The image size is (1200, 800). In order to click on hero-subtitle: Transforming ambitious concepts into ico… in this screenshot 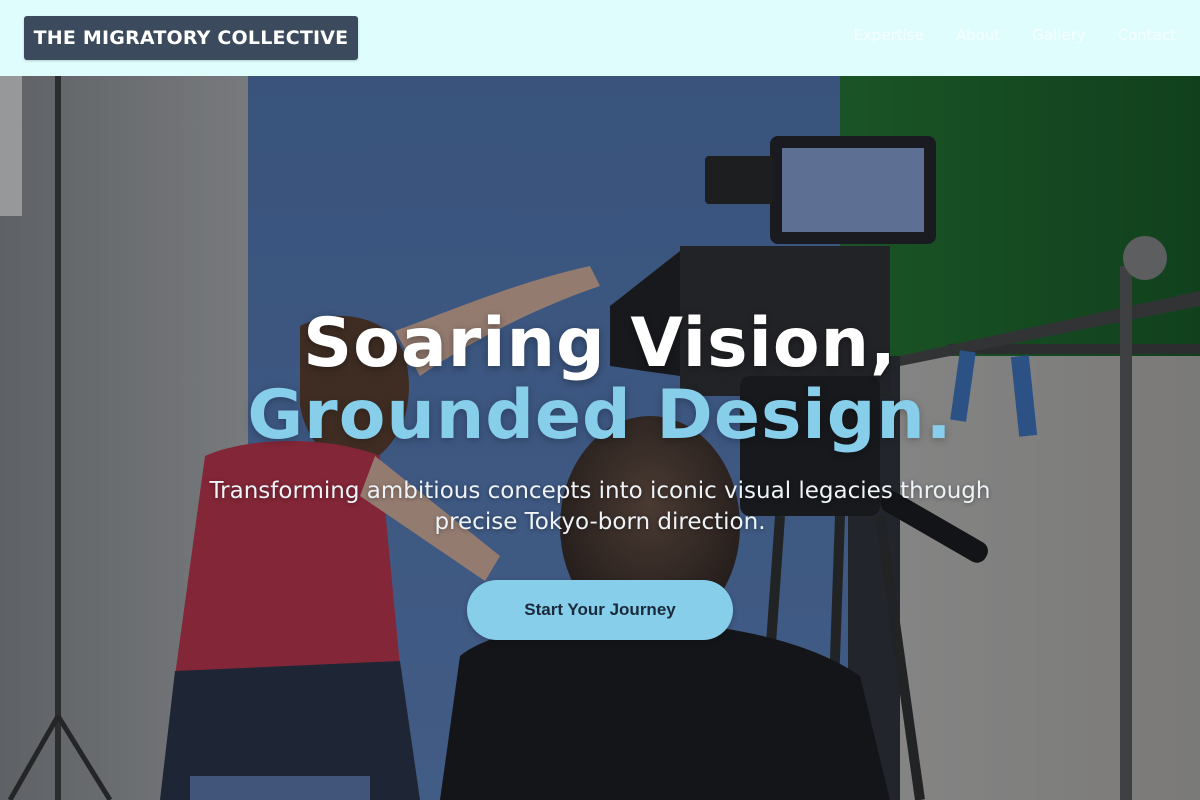, I will do `click(600, 506)`.